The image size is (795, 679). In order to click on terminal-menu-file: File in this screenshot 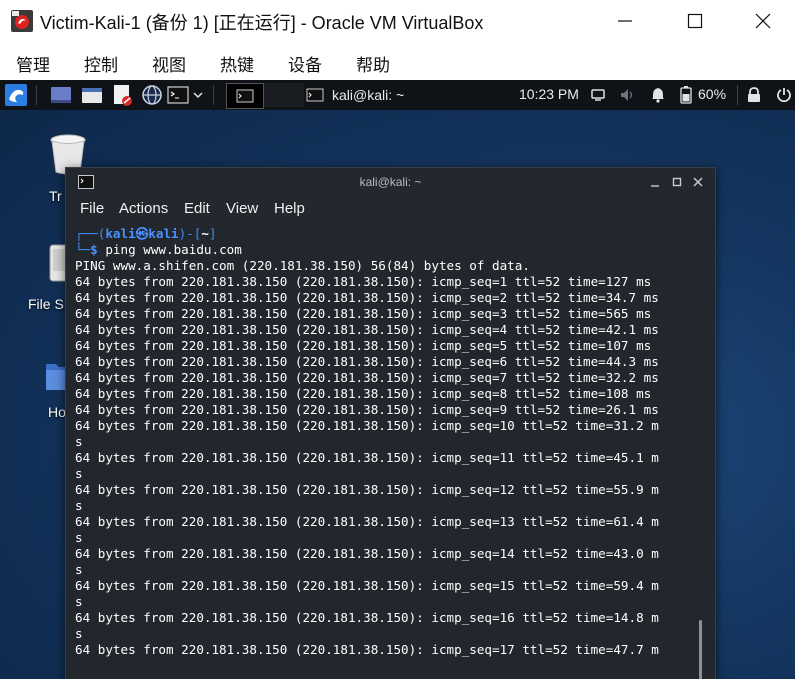, I will do `click(92, 208)`.